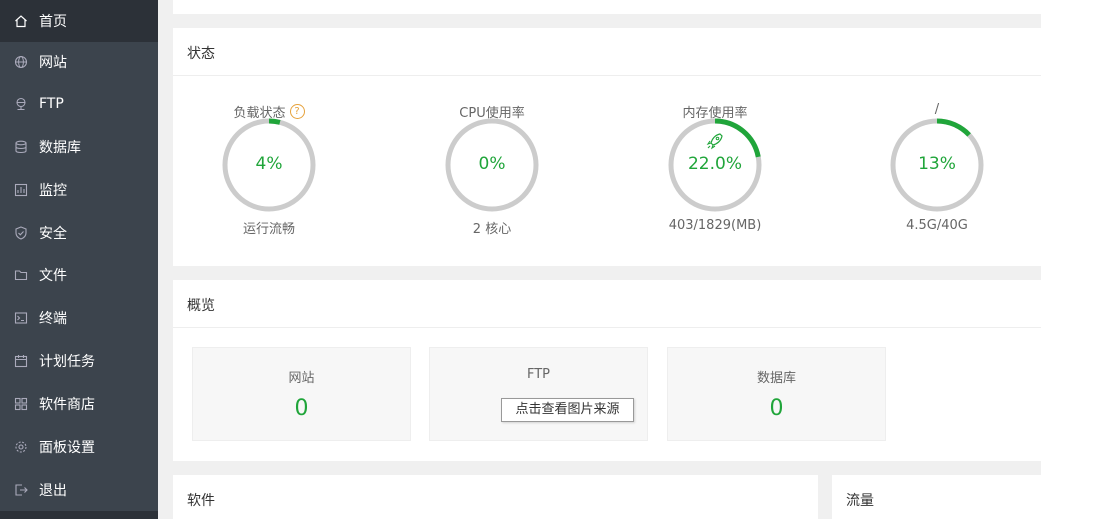 The width and height of the screenshot is (1098, 519). What do you see at coordinates (21, 104) in the screenshot?
I see `ftp-icon` at bounding box center [21, 104].